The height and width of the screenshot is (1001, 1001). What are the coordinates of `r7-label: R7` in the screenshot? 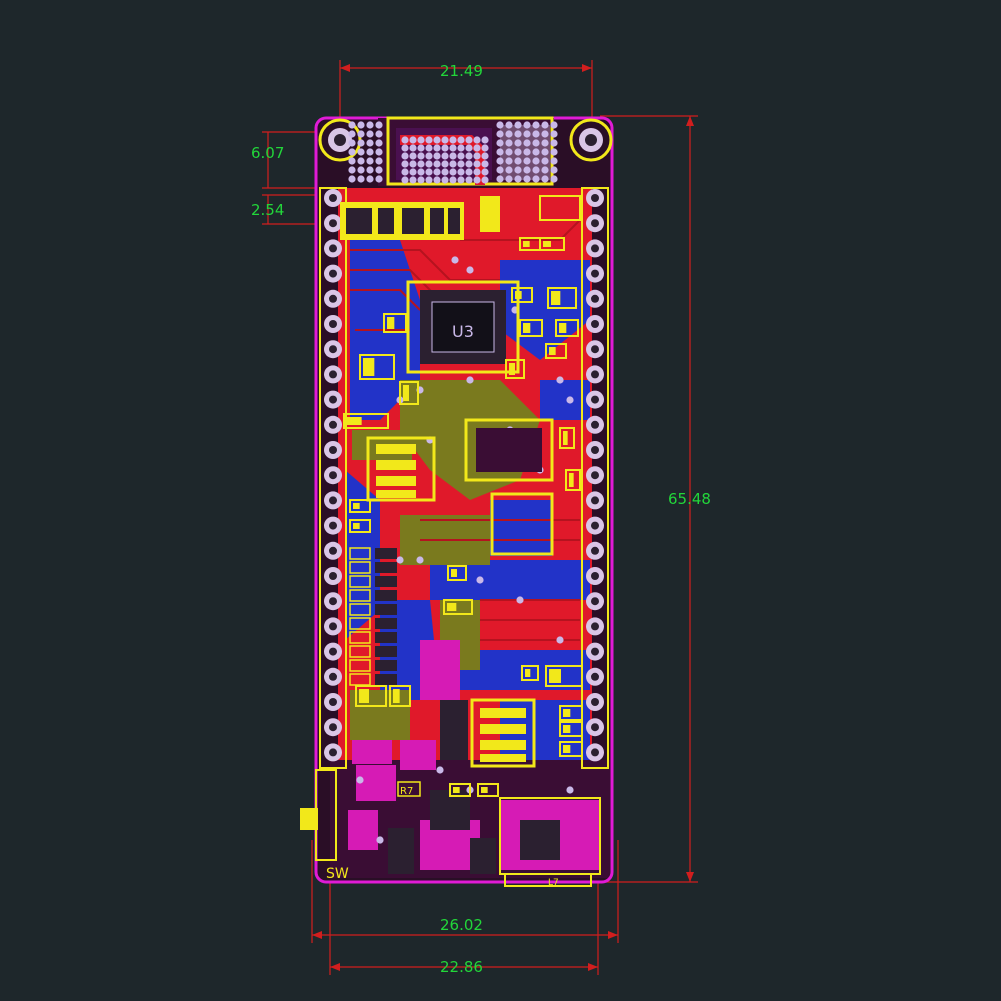 It's located at (406, 791).